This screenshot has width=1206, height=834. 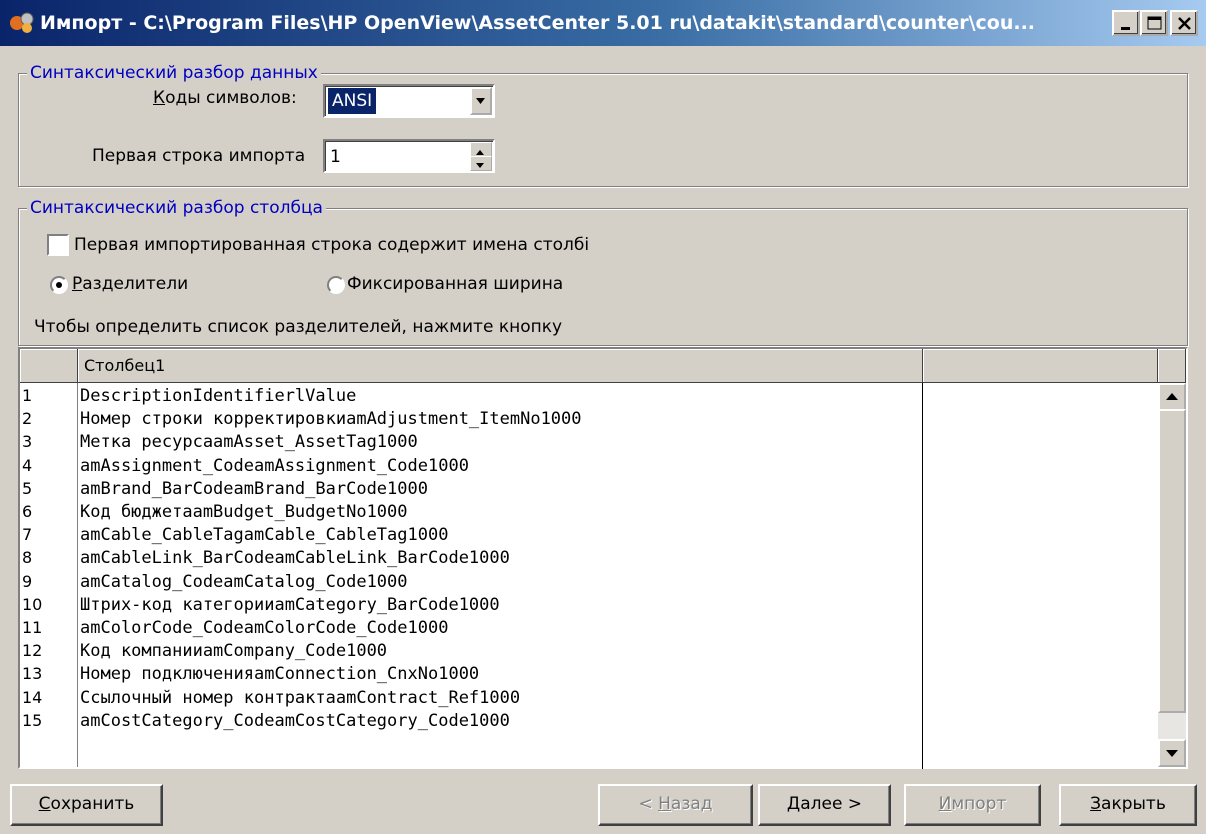 I want to click on import-button-label: мпорт, so click(x=979, y=804).